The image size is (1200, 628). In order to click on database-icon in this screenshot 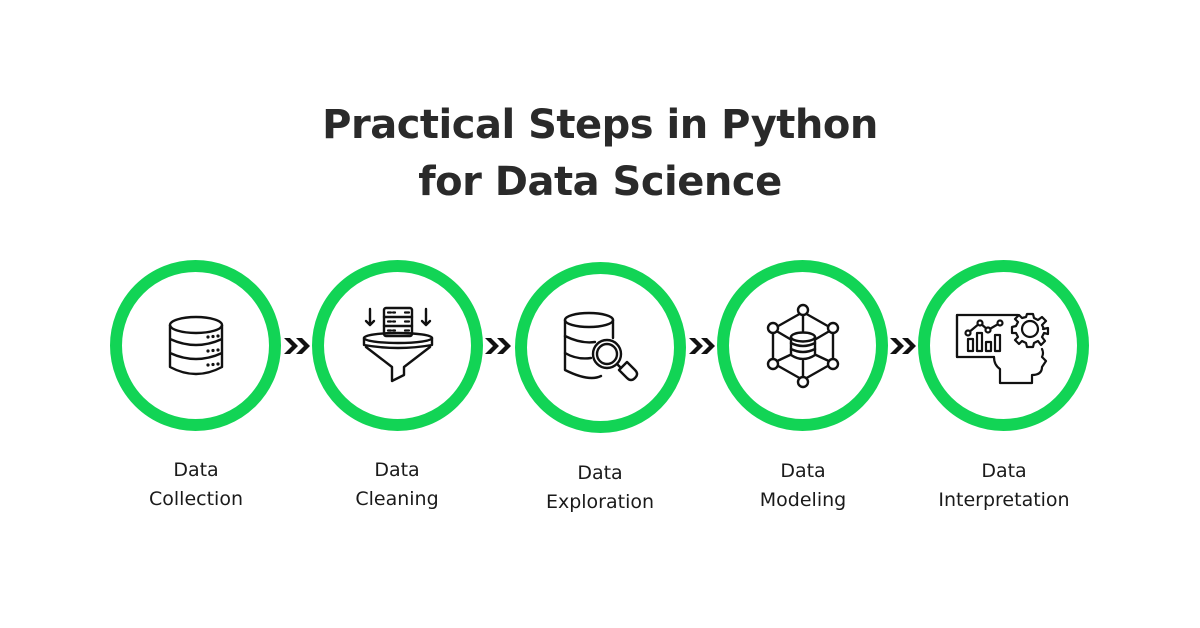, I will do `click(195, 345)`.